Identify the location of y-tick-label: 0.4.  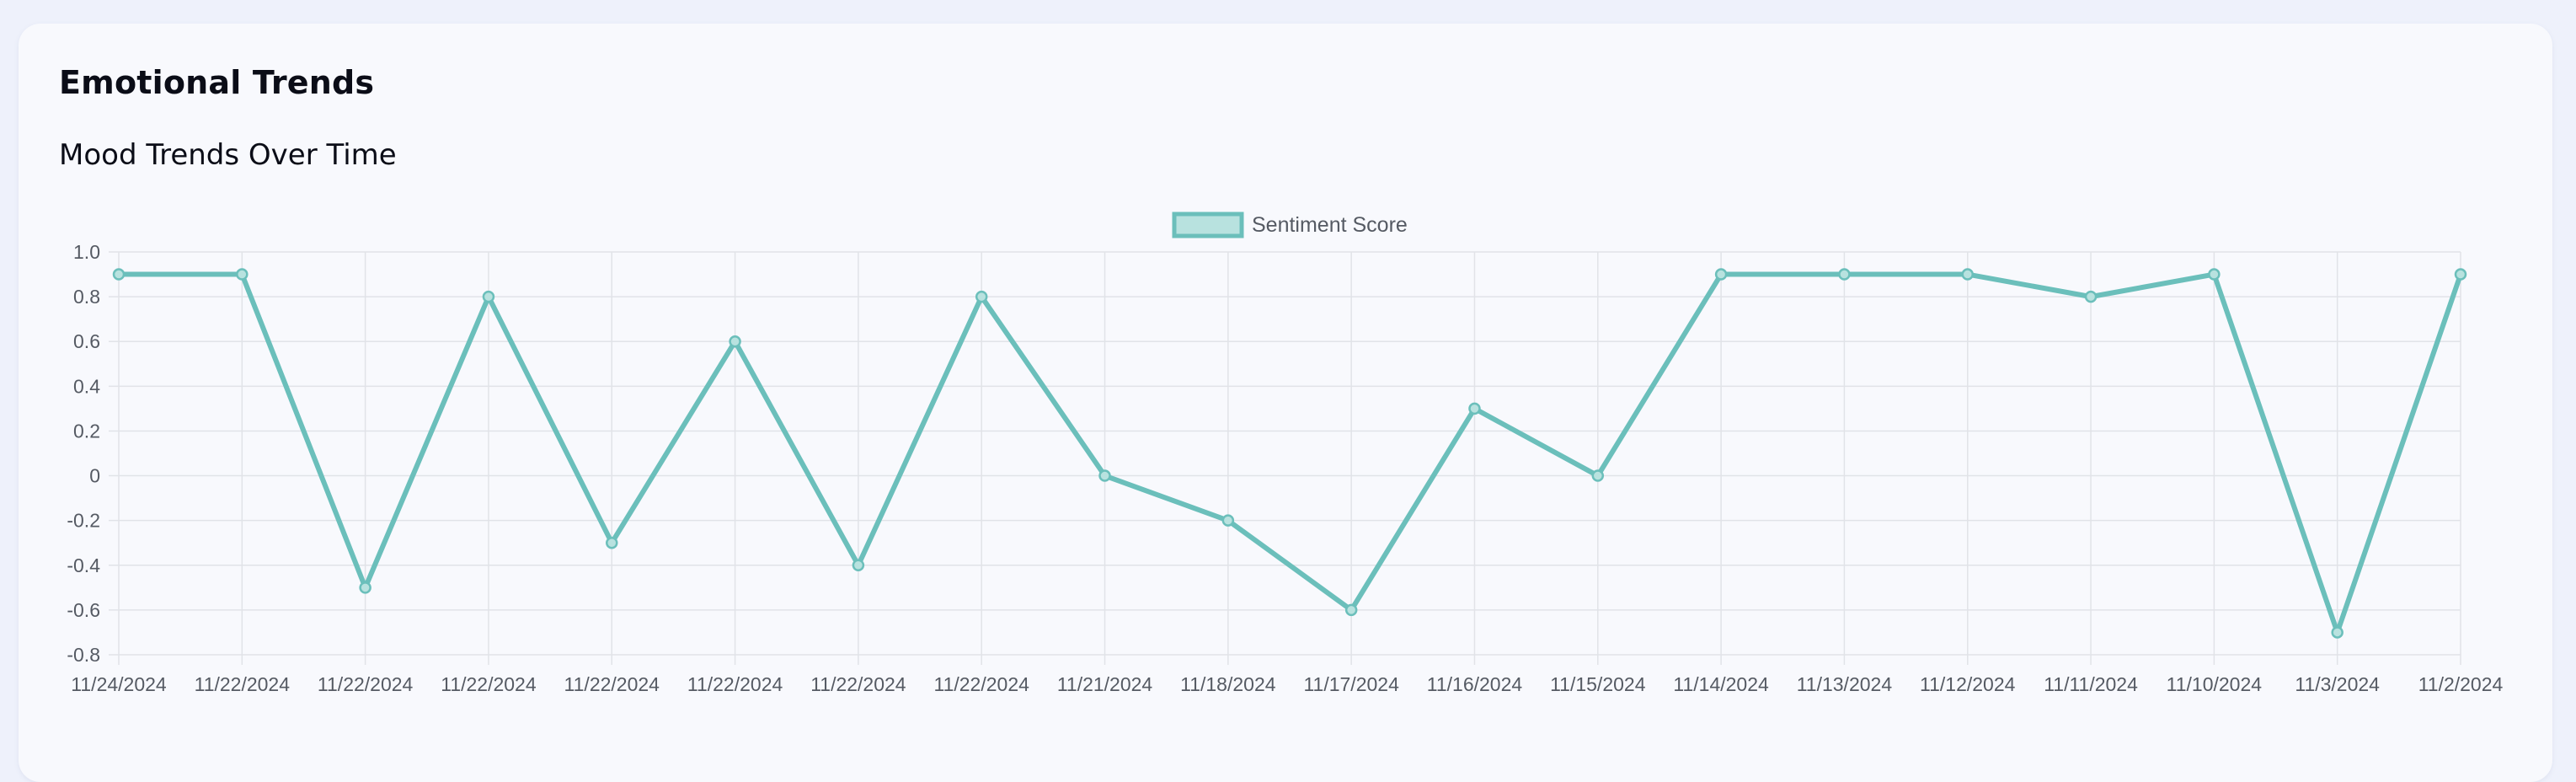
(86, 386).